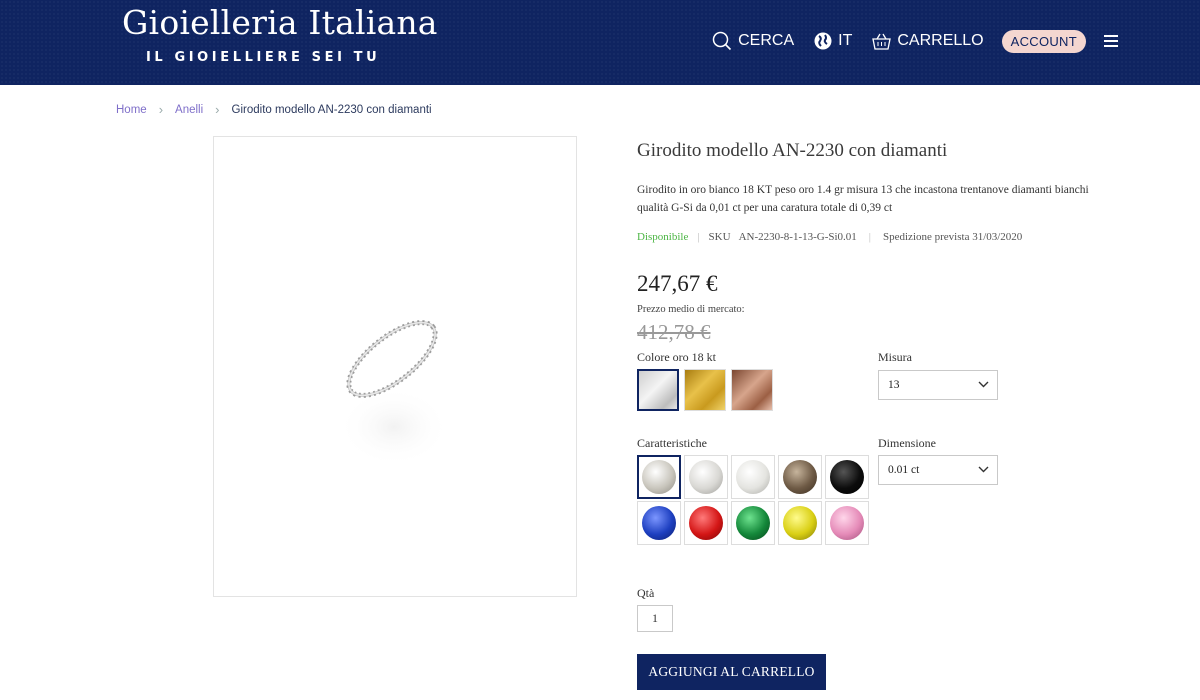 This screenshot has height=700, width=1200. What do you see at coordinates (646, 593) in the screenshot?
I see `quantity-label: Qtà` at bounding box center [646, 593].